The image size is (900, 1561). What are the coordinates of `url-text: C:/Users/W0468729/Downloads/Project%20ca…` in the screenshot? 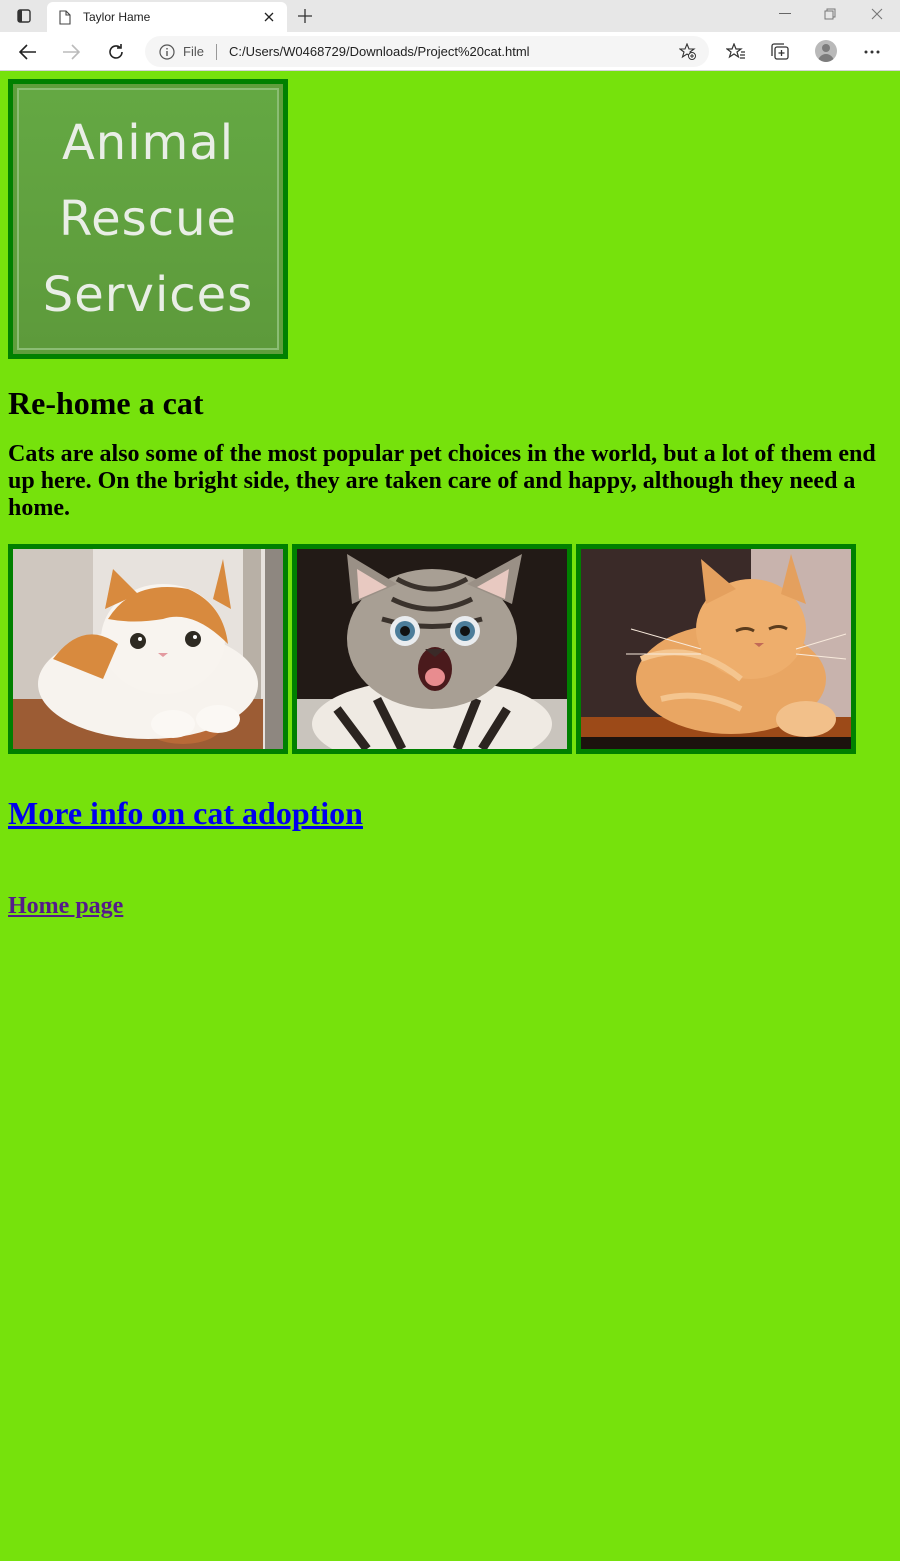 It's located at (453, 51).